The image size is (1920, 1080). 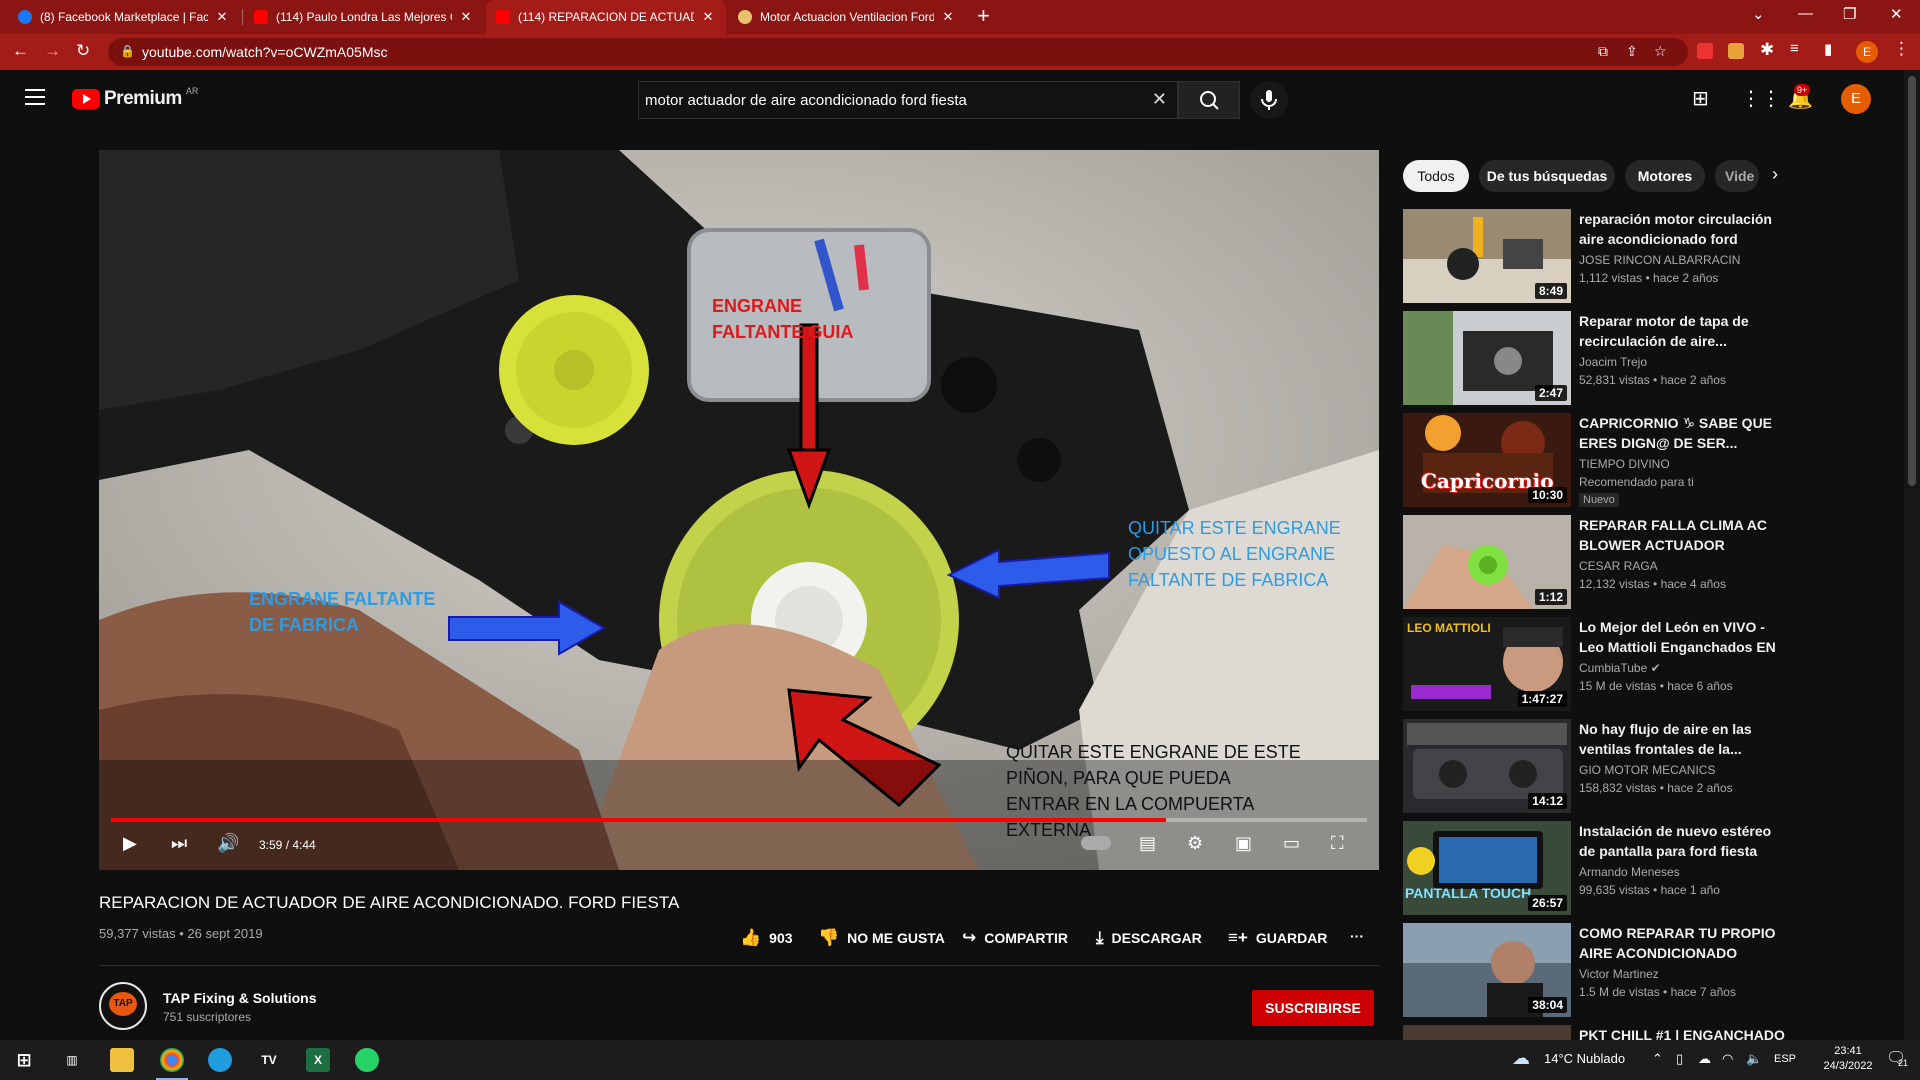 I want to click on search-button, so click(x=1209, y=100).